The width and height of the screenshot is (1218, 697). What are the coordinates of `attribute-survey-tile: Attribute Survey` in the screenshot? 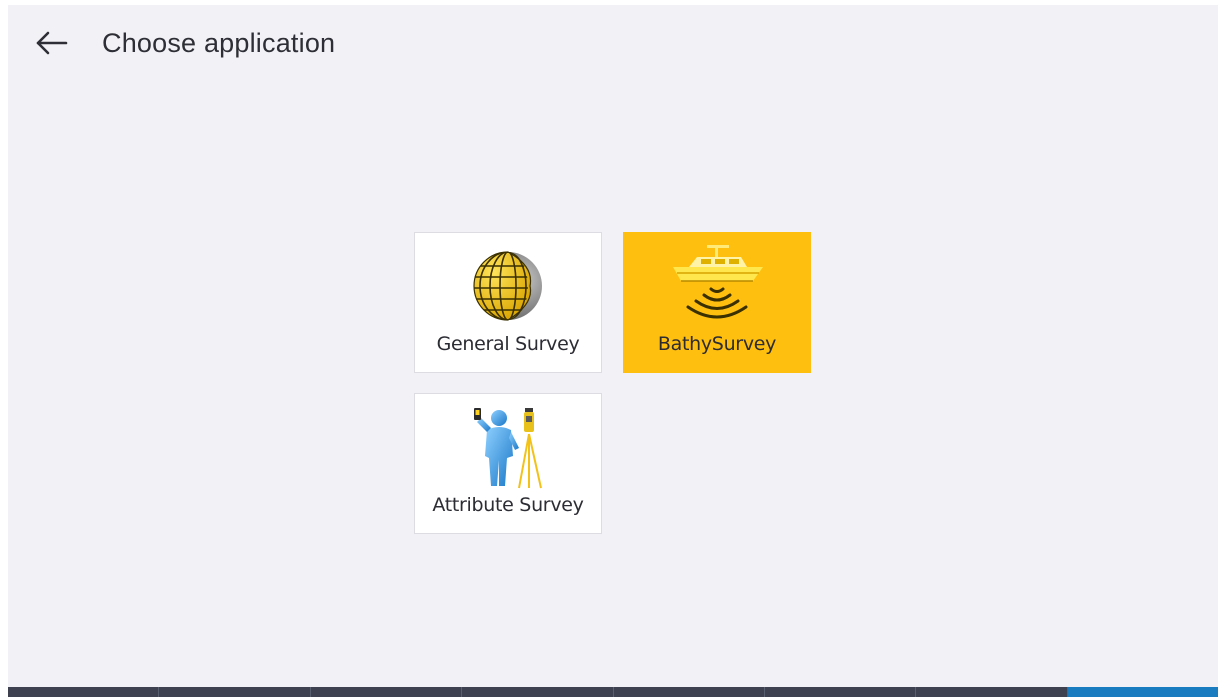 It's located at (508, 463).